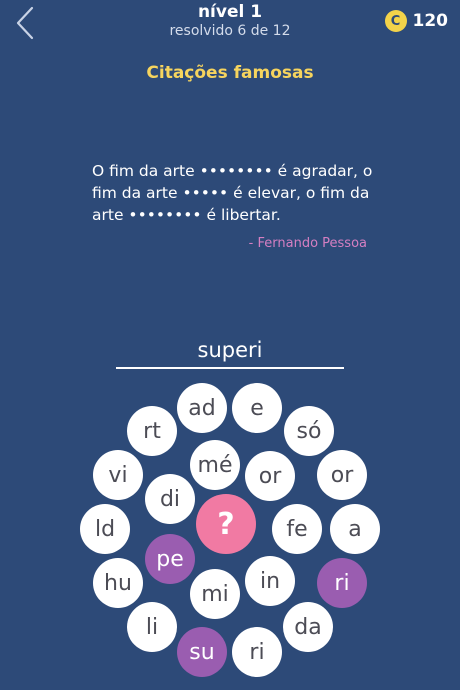 The height and width of the screenshot is (690, 460). What do you see at coordinates (146, 171) in the screenshot?
I see `quote-part: O fim da arte` at bounding box center [146, 171].